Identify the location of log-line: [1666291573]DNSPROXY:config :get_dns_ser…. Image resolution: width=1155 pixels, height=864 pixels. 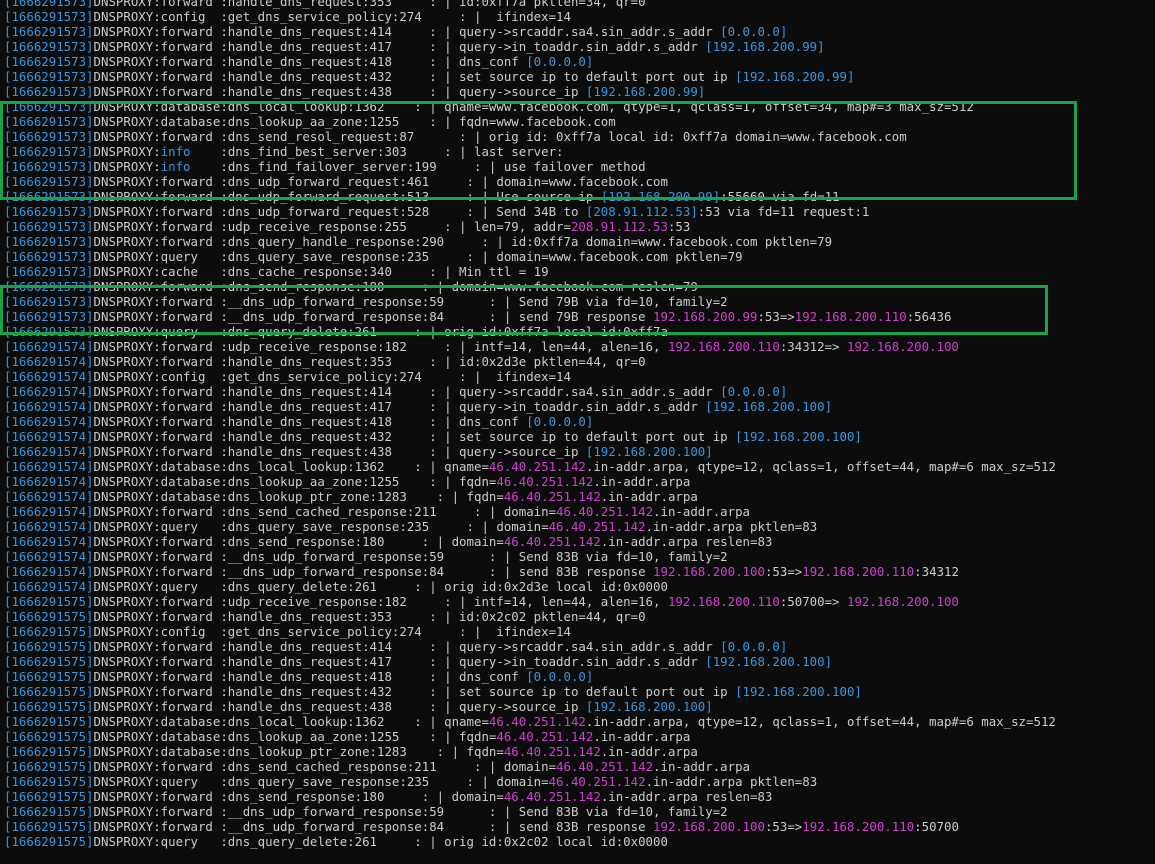
(577, 16).